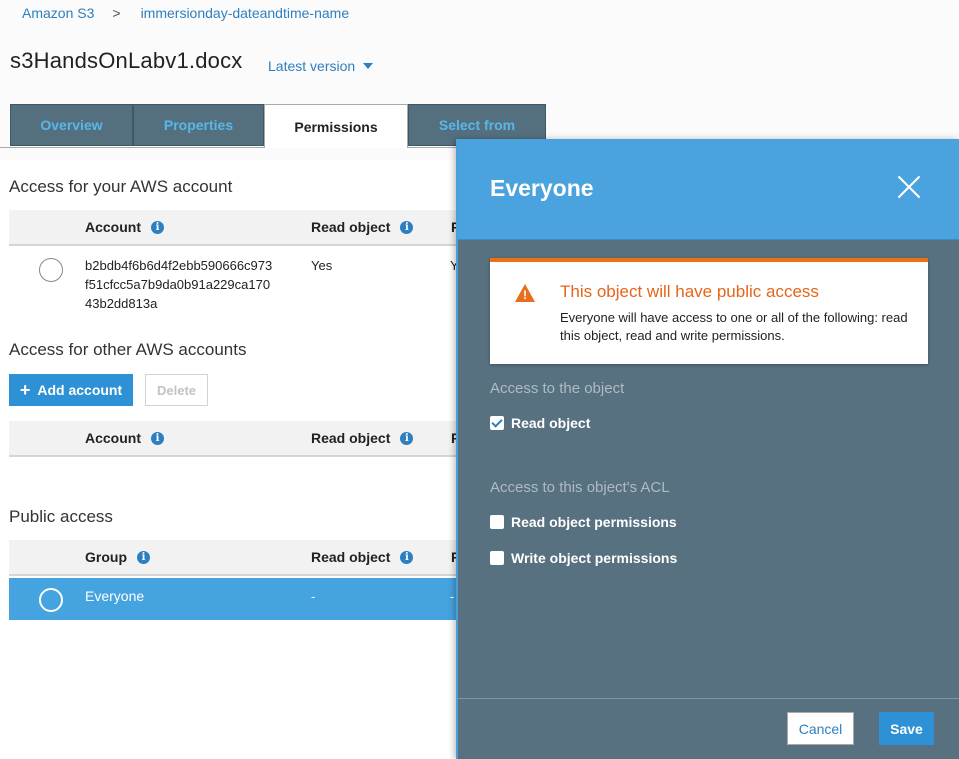 This screenshot has height=759, width=959. What do you see at coordinates (708, 189) in the screenshot?
I see `panel-header: Everyone` at bounding box center [708, 189].